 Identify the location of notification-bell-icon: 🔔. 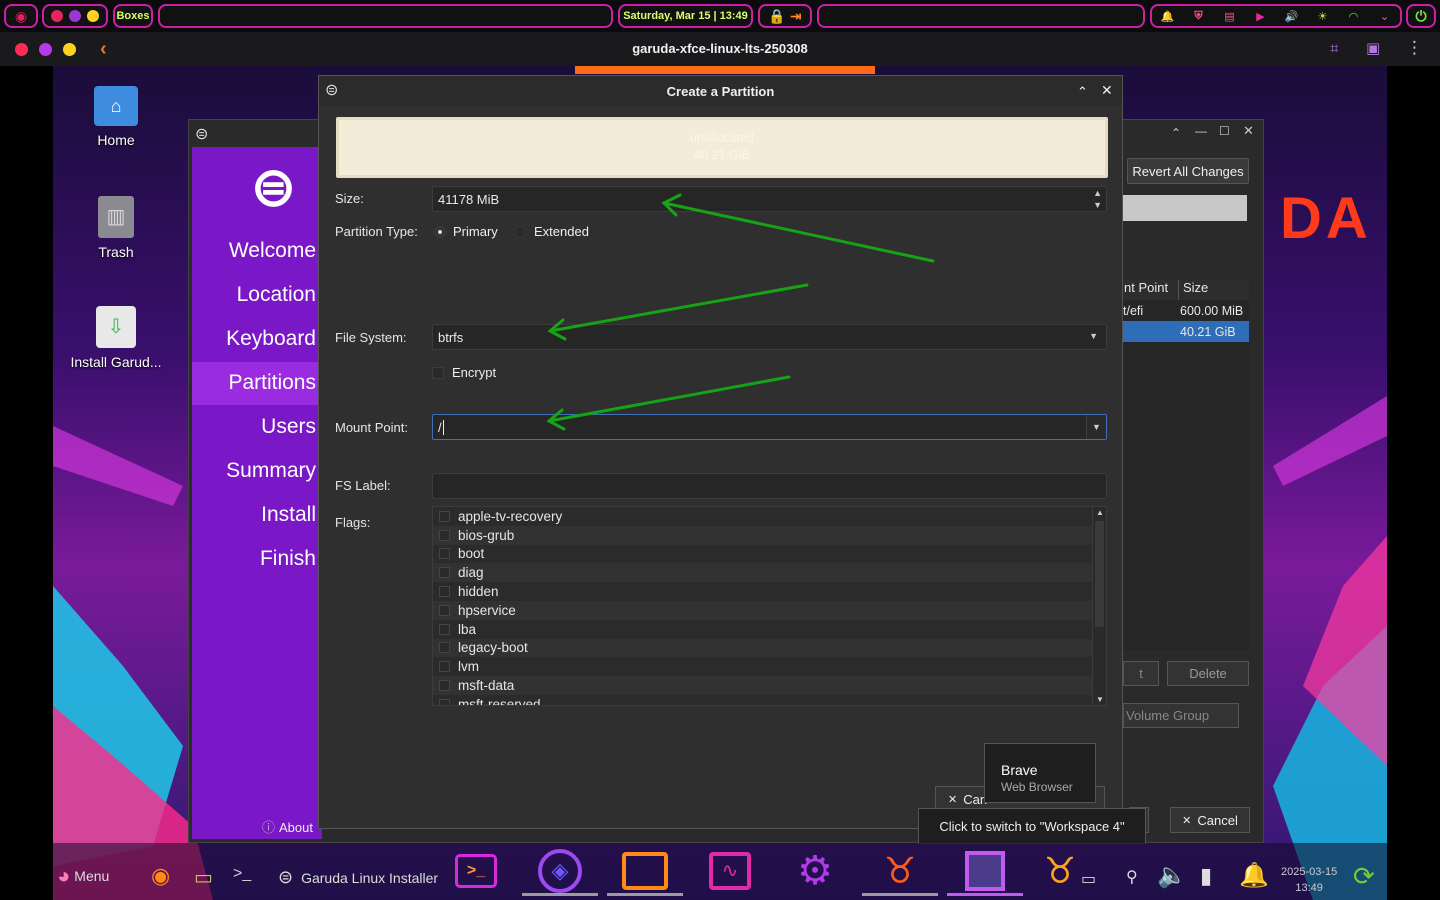
(1254, 875).